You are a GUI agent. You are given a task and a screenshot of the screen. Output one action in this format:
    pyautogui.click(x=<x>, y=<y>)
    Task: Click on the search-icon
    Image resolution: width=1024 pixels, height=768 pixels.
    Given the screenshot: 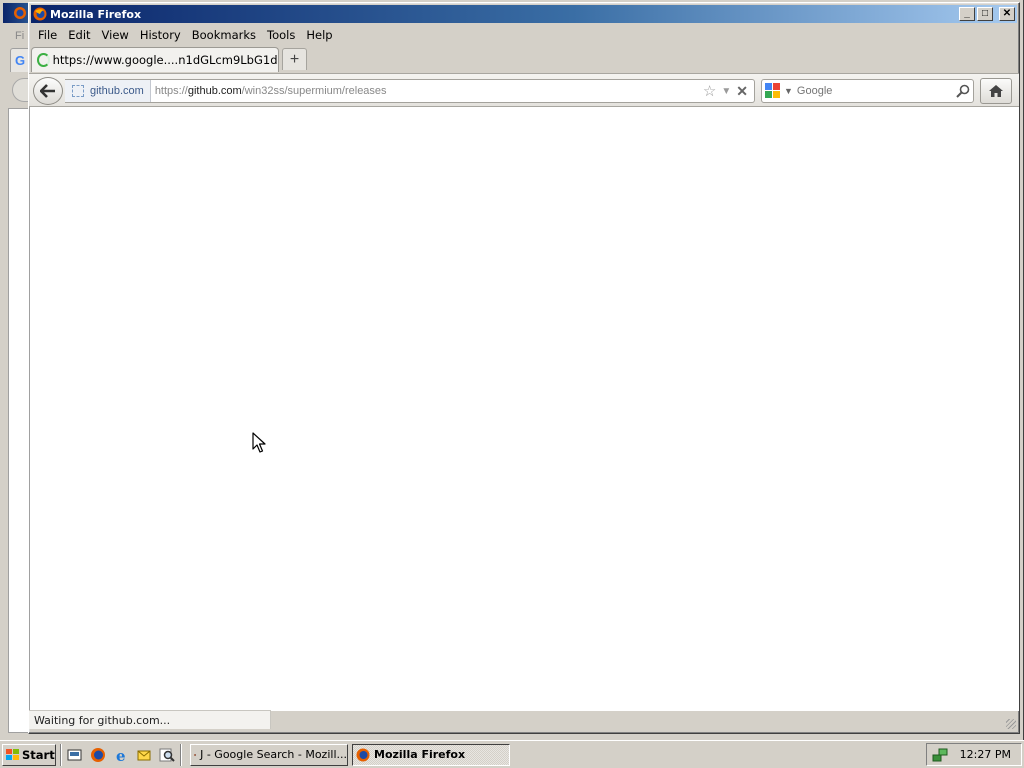 What is the action you would take?
    pyautogui.click(x=167, y=755)
    